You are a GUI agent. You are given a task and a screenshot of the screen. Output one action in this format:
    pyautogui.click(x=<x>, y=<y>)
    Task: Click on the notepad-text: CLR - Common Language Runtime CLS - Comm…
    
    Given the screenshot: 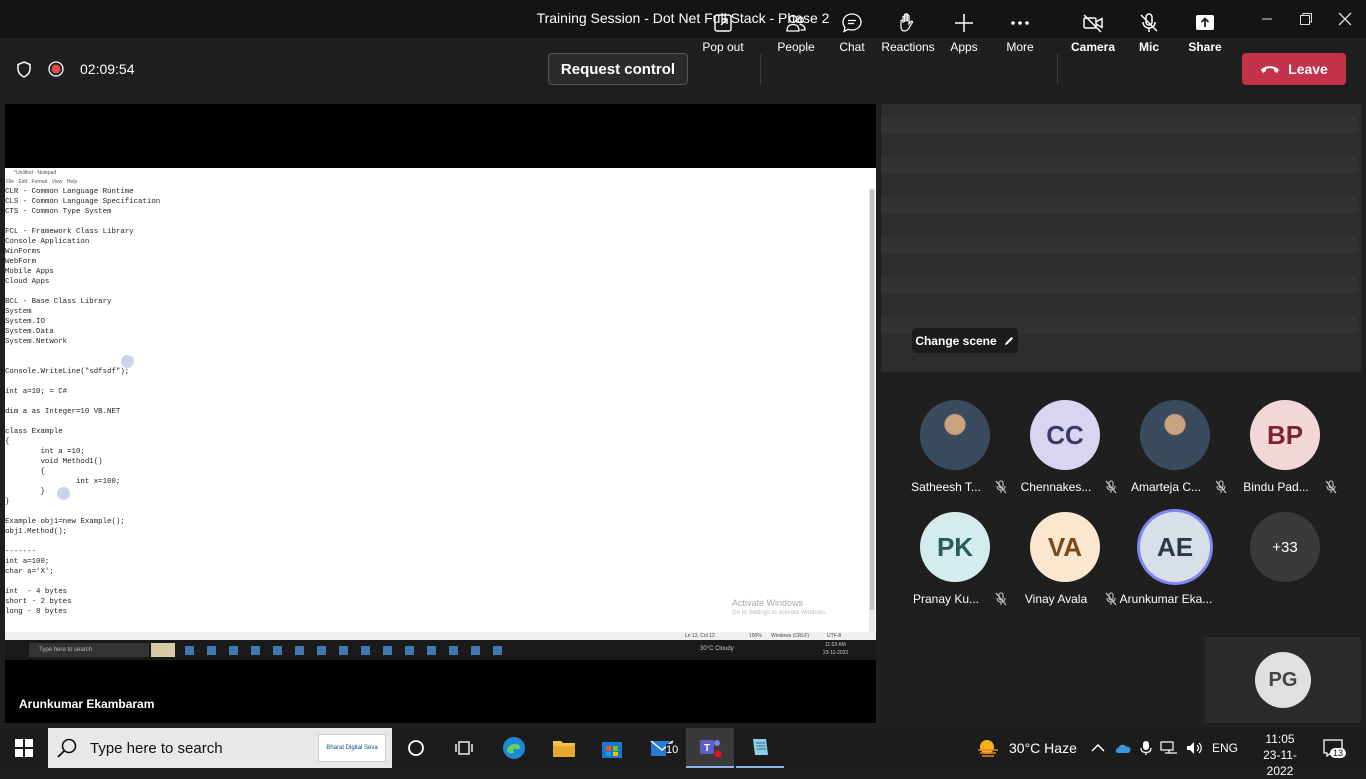 What is the action you would take?
    pyautogui.click(x=83, y=402)
    